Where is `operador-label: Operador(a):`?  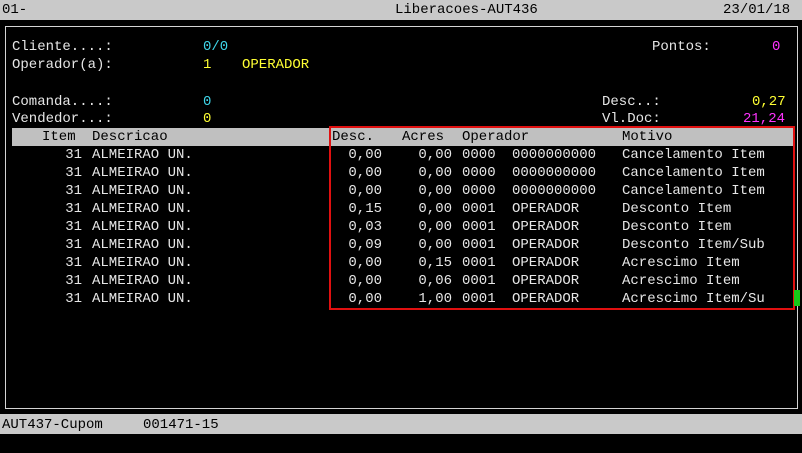 operador-label: Operador(a): is located at coordinates (62, 65).